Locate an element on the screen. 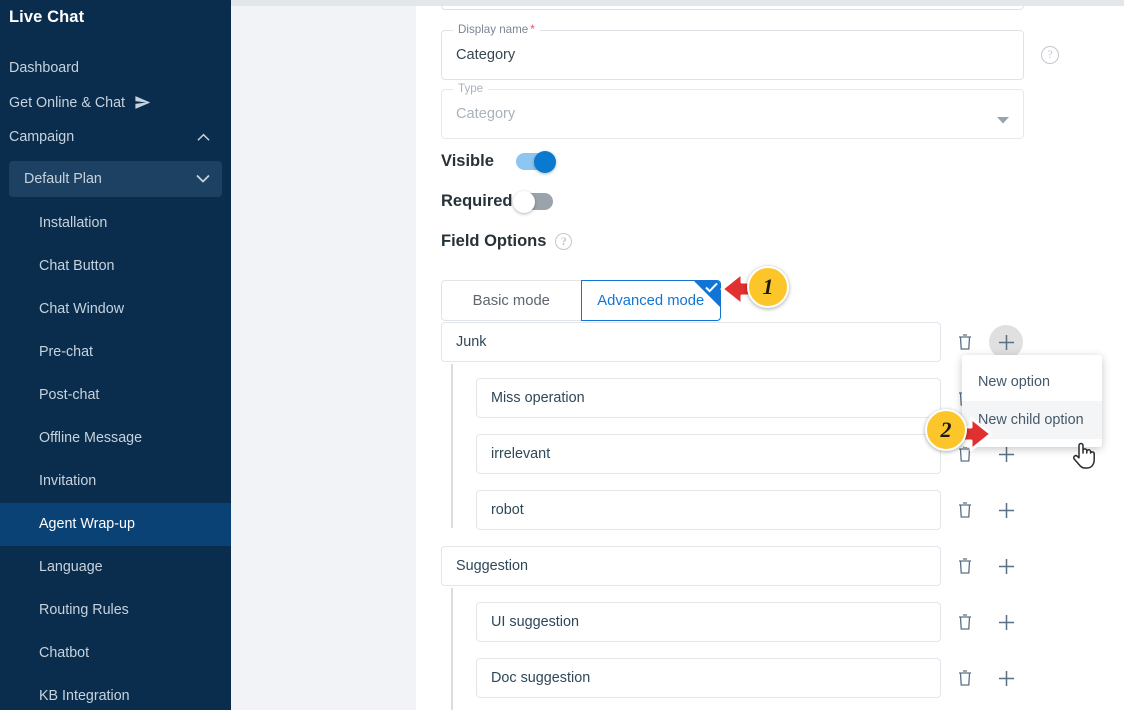 The width and height of the screenshot is (1124, 710). option-text-input: UI suggestion is located at coordinates (708, 622).